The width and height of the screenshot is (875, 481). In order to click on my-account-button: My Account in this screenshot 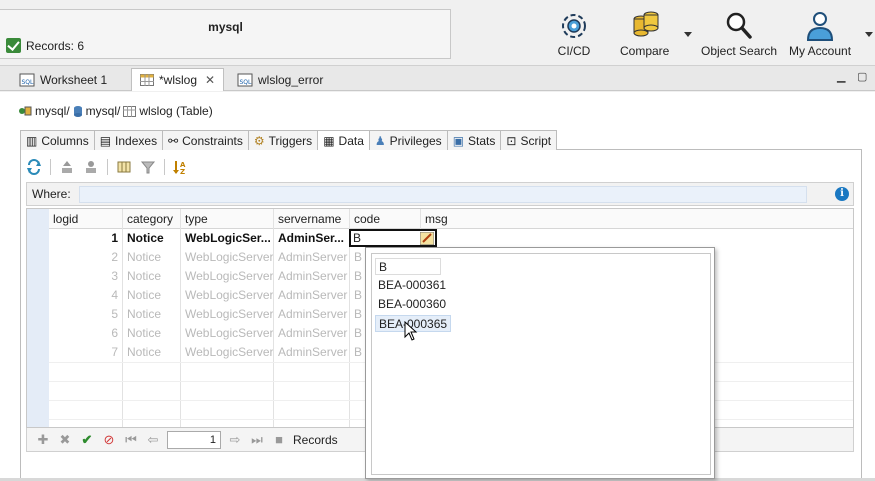, I will do `click(820, 34)`.